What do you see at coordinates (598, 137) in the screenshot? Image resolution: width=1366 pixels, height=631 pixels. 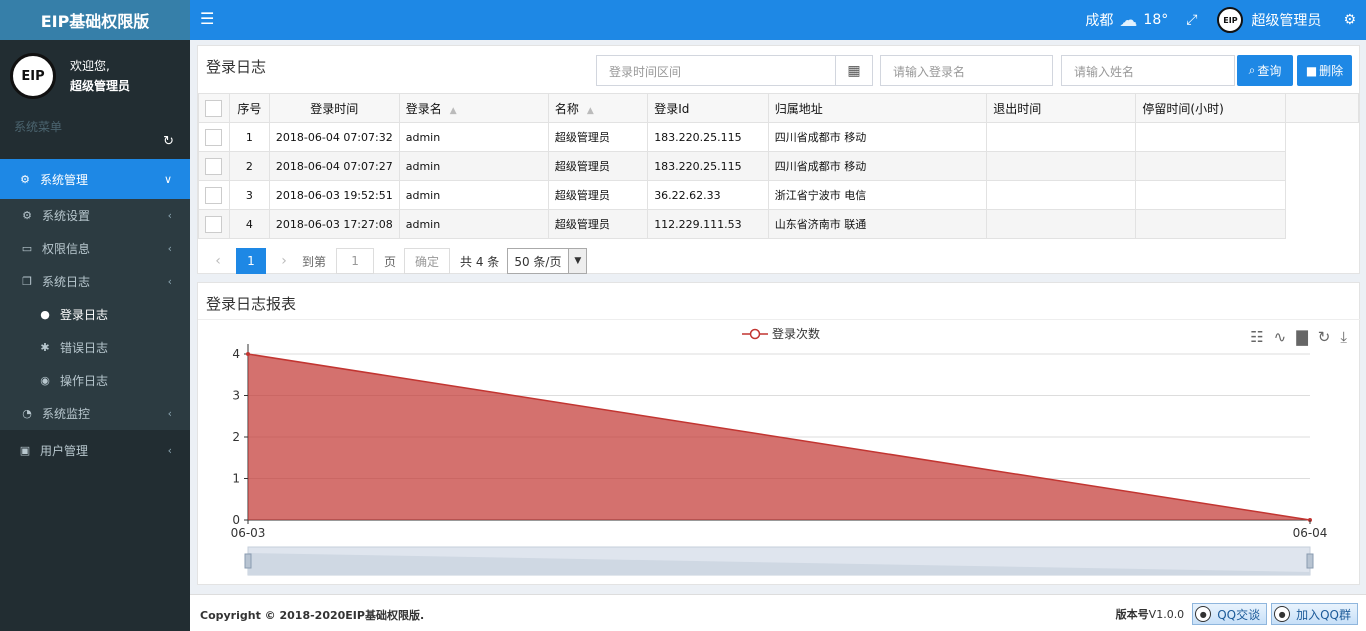 I see `cell-name: 超级管理员` at bounding box center [598, 137].